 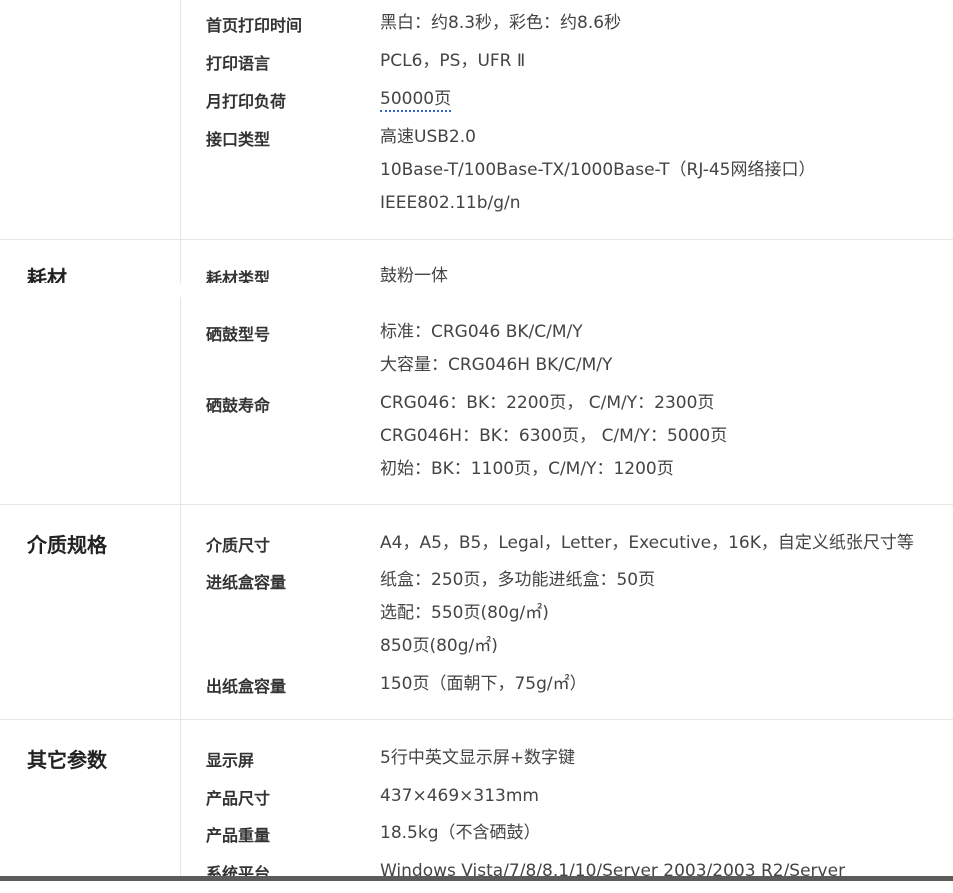 I want to click on spec-label: 产品尺寸, so click(x=238, y=798).